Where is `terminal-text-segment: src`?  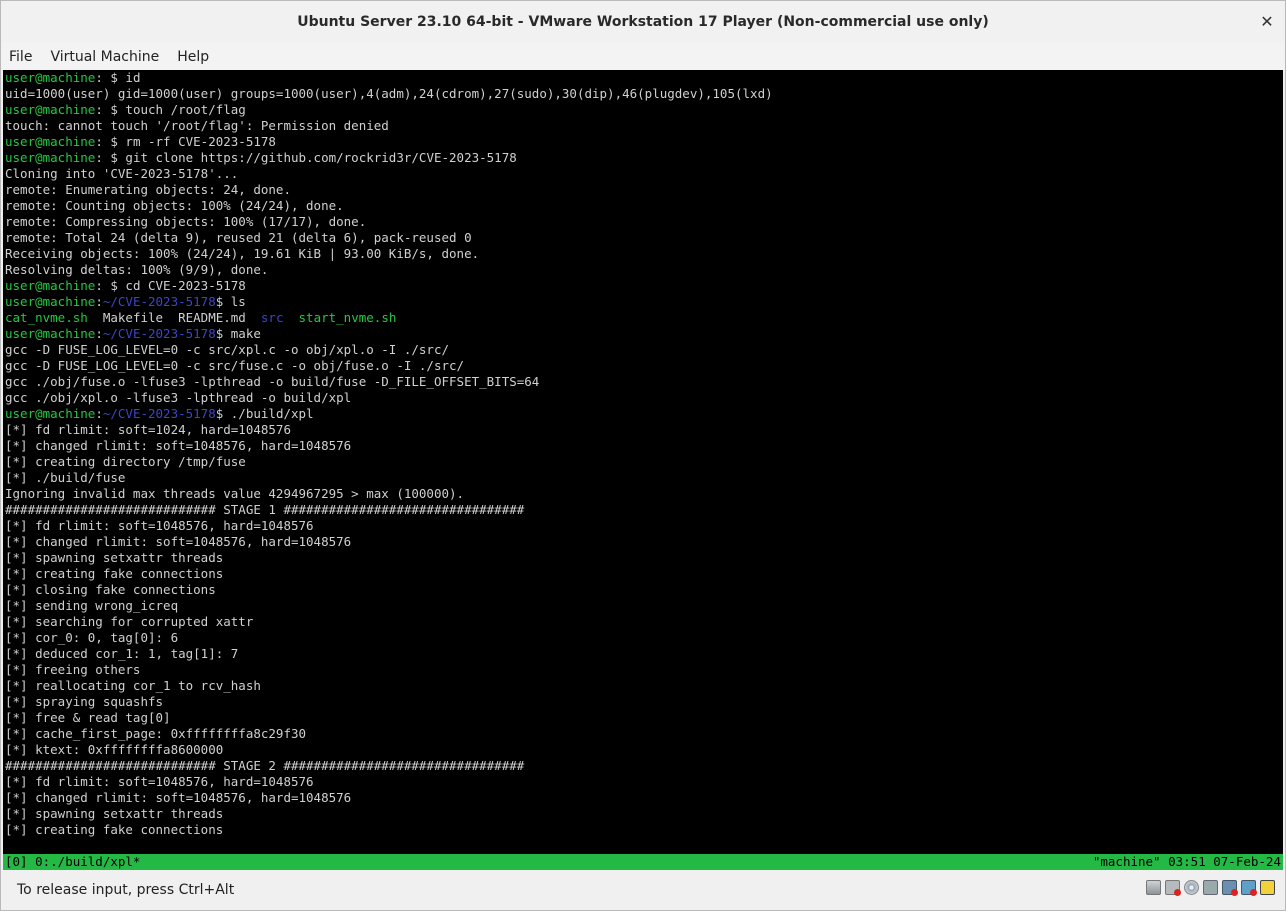
terminal-text-segment: src is located at coordinates (272, 317).